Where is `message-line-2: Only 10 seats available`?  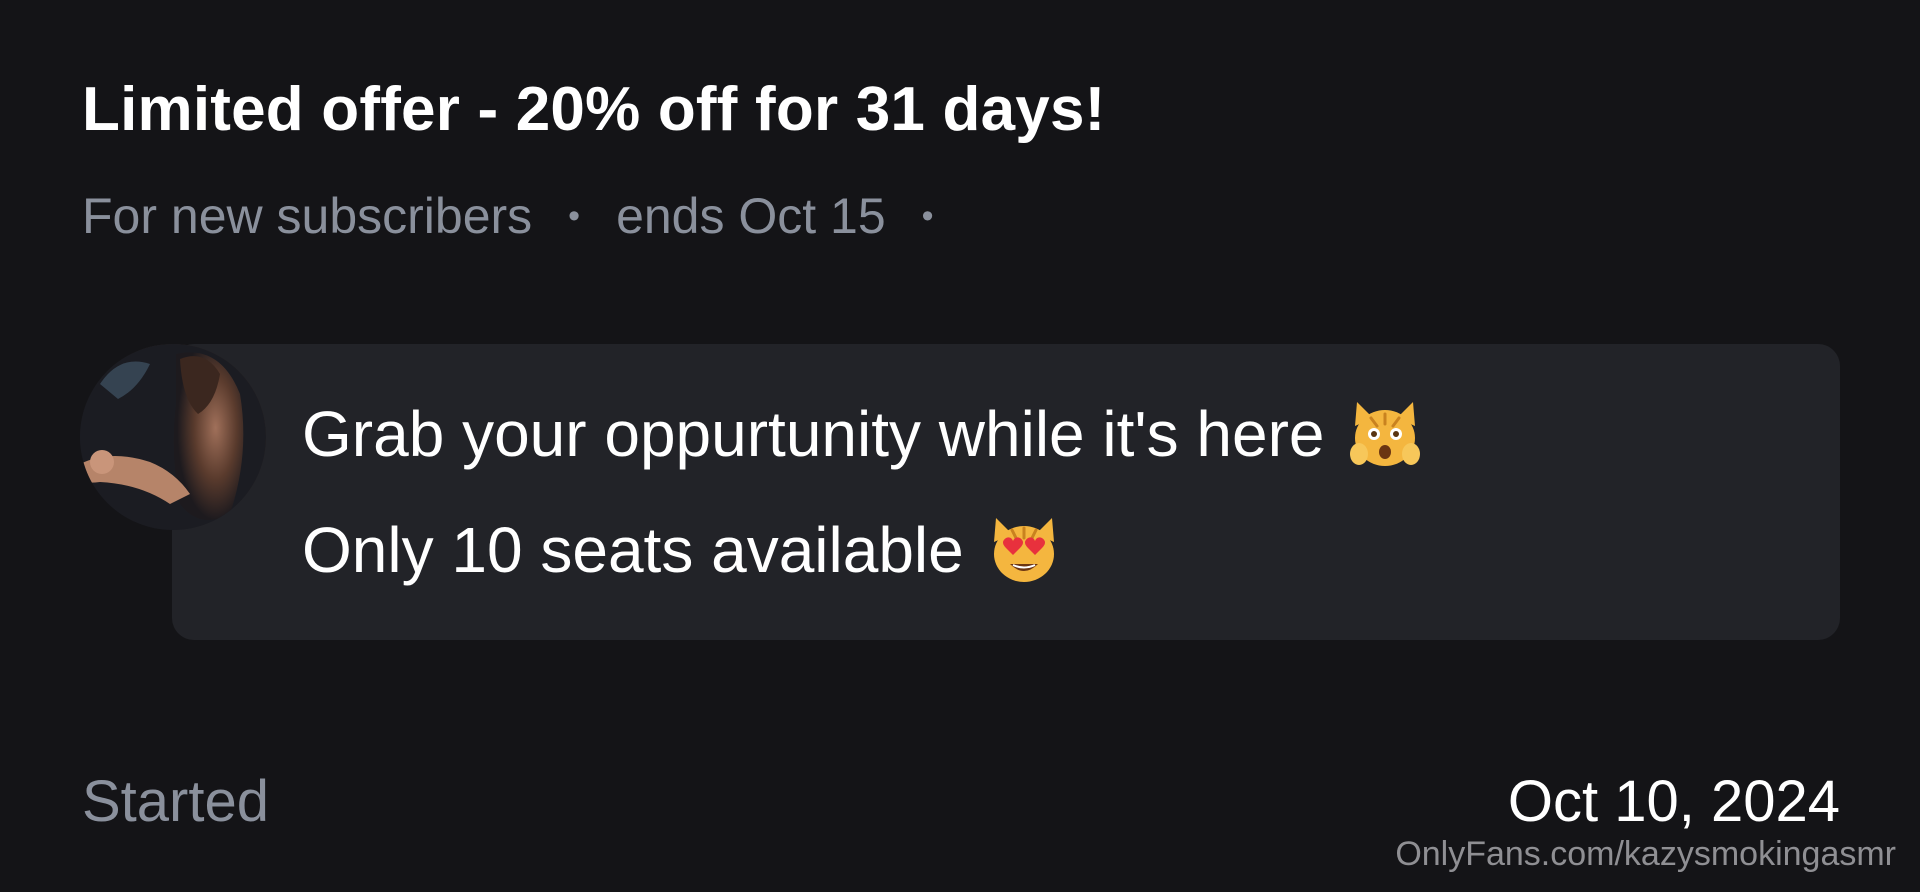 message-line-2: Only 10 seats available is located at coordinates (682, 550).